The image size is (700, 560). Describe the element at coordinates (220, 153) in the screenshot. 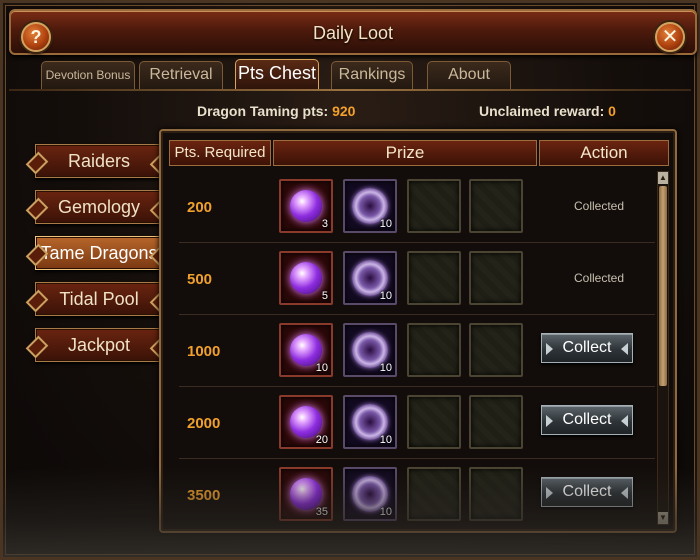

I see `header-pts-required: Pts. Required` at that location.